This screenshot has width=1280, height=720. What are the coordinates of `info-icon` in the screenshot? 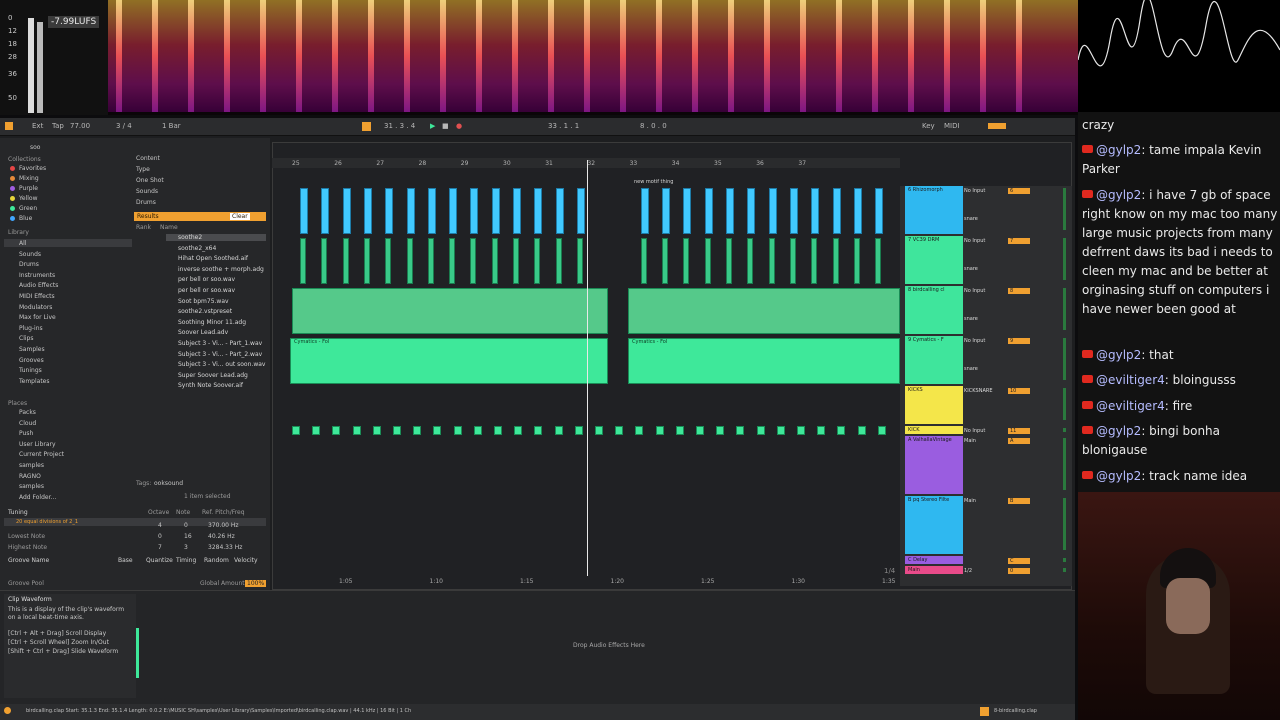 It's located at (7, 710).